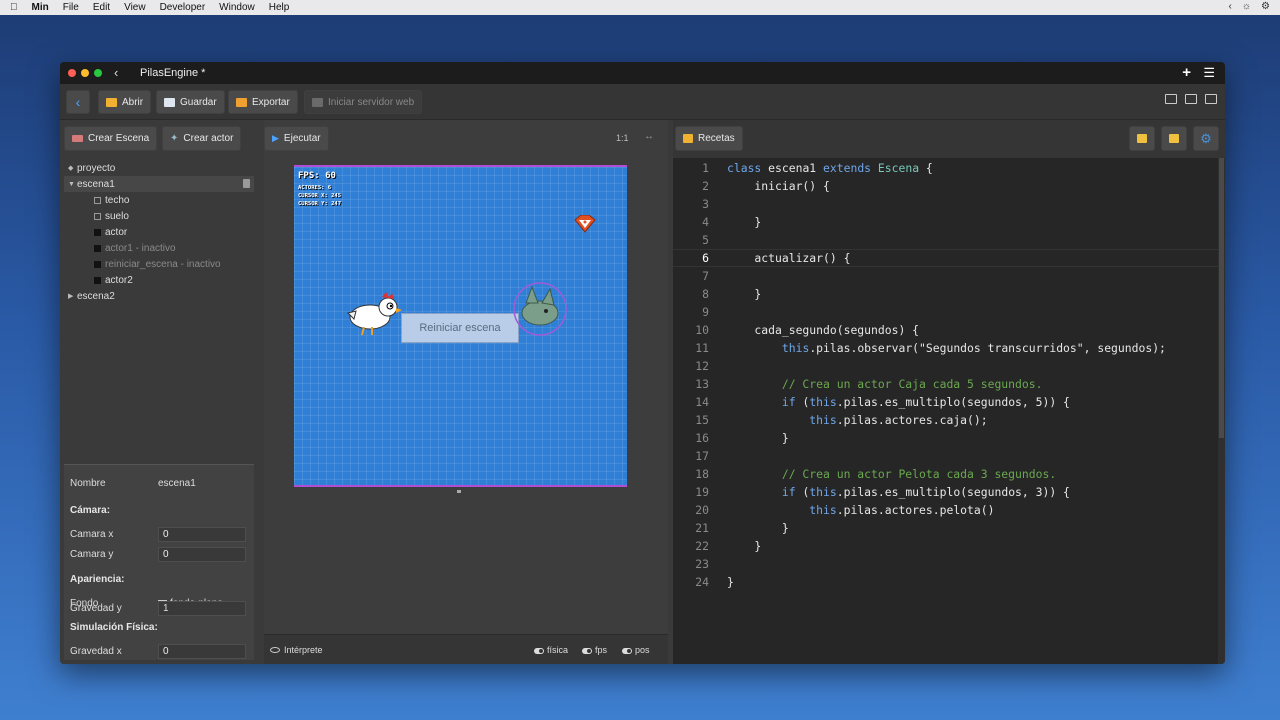  What do you see at coordinates (1142, 138) in the screenshot?
I see `new-file-button` at bounding box center [1142, 138].